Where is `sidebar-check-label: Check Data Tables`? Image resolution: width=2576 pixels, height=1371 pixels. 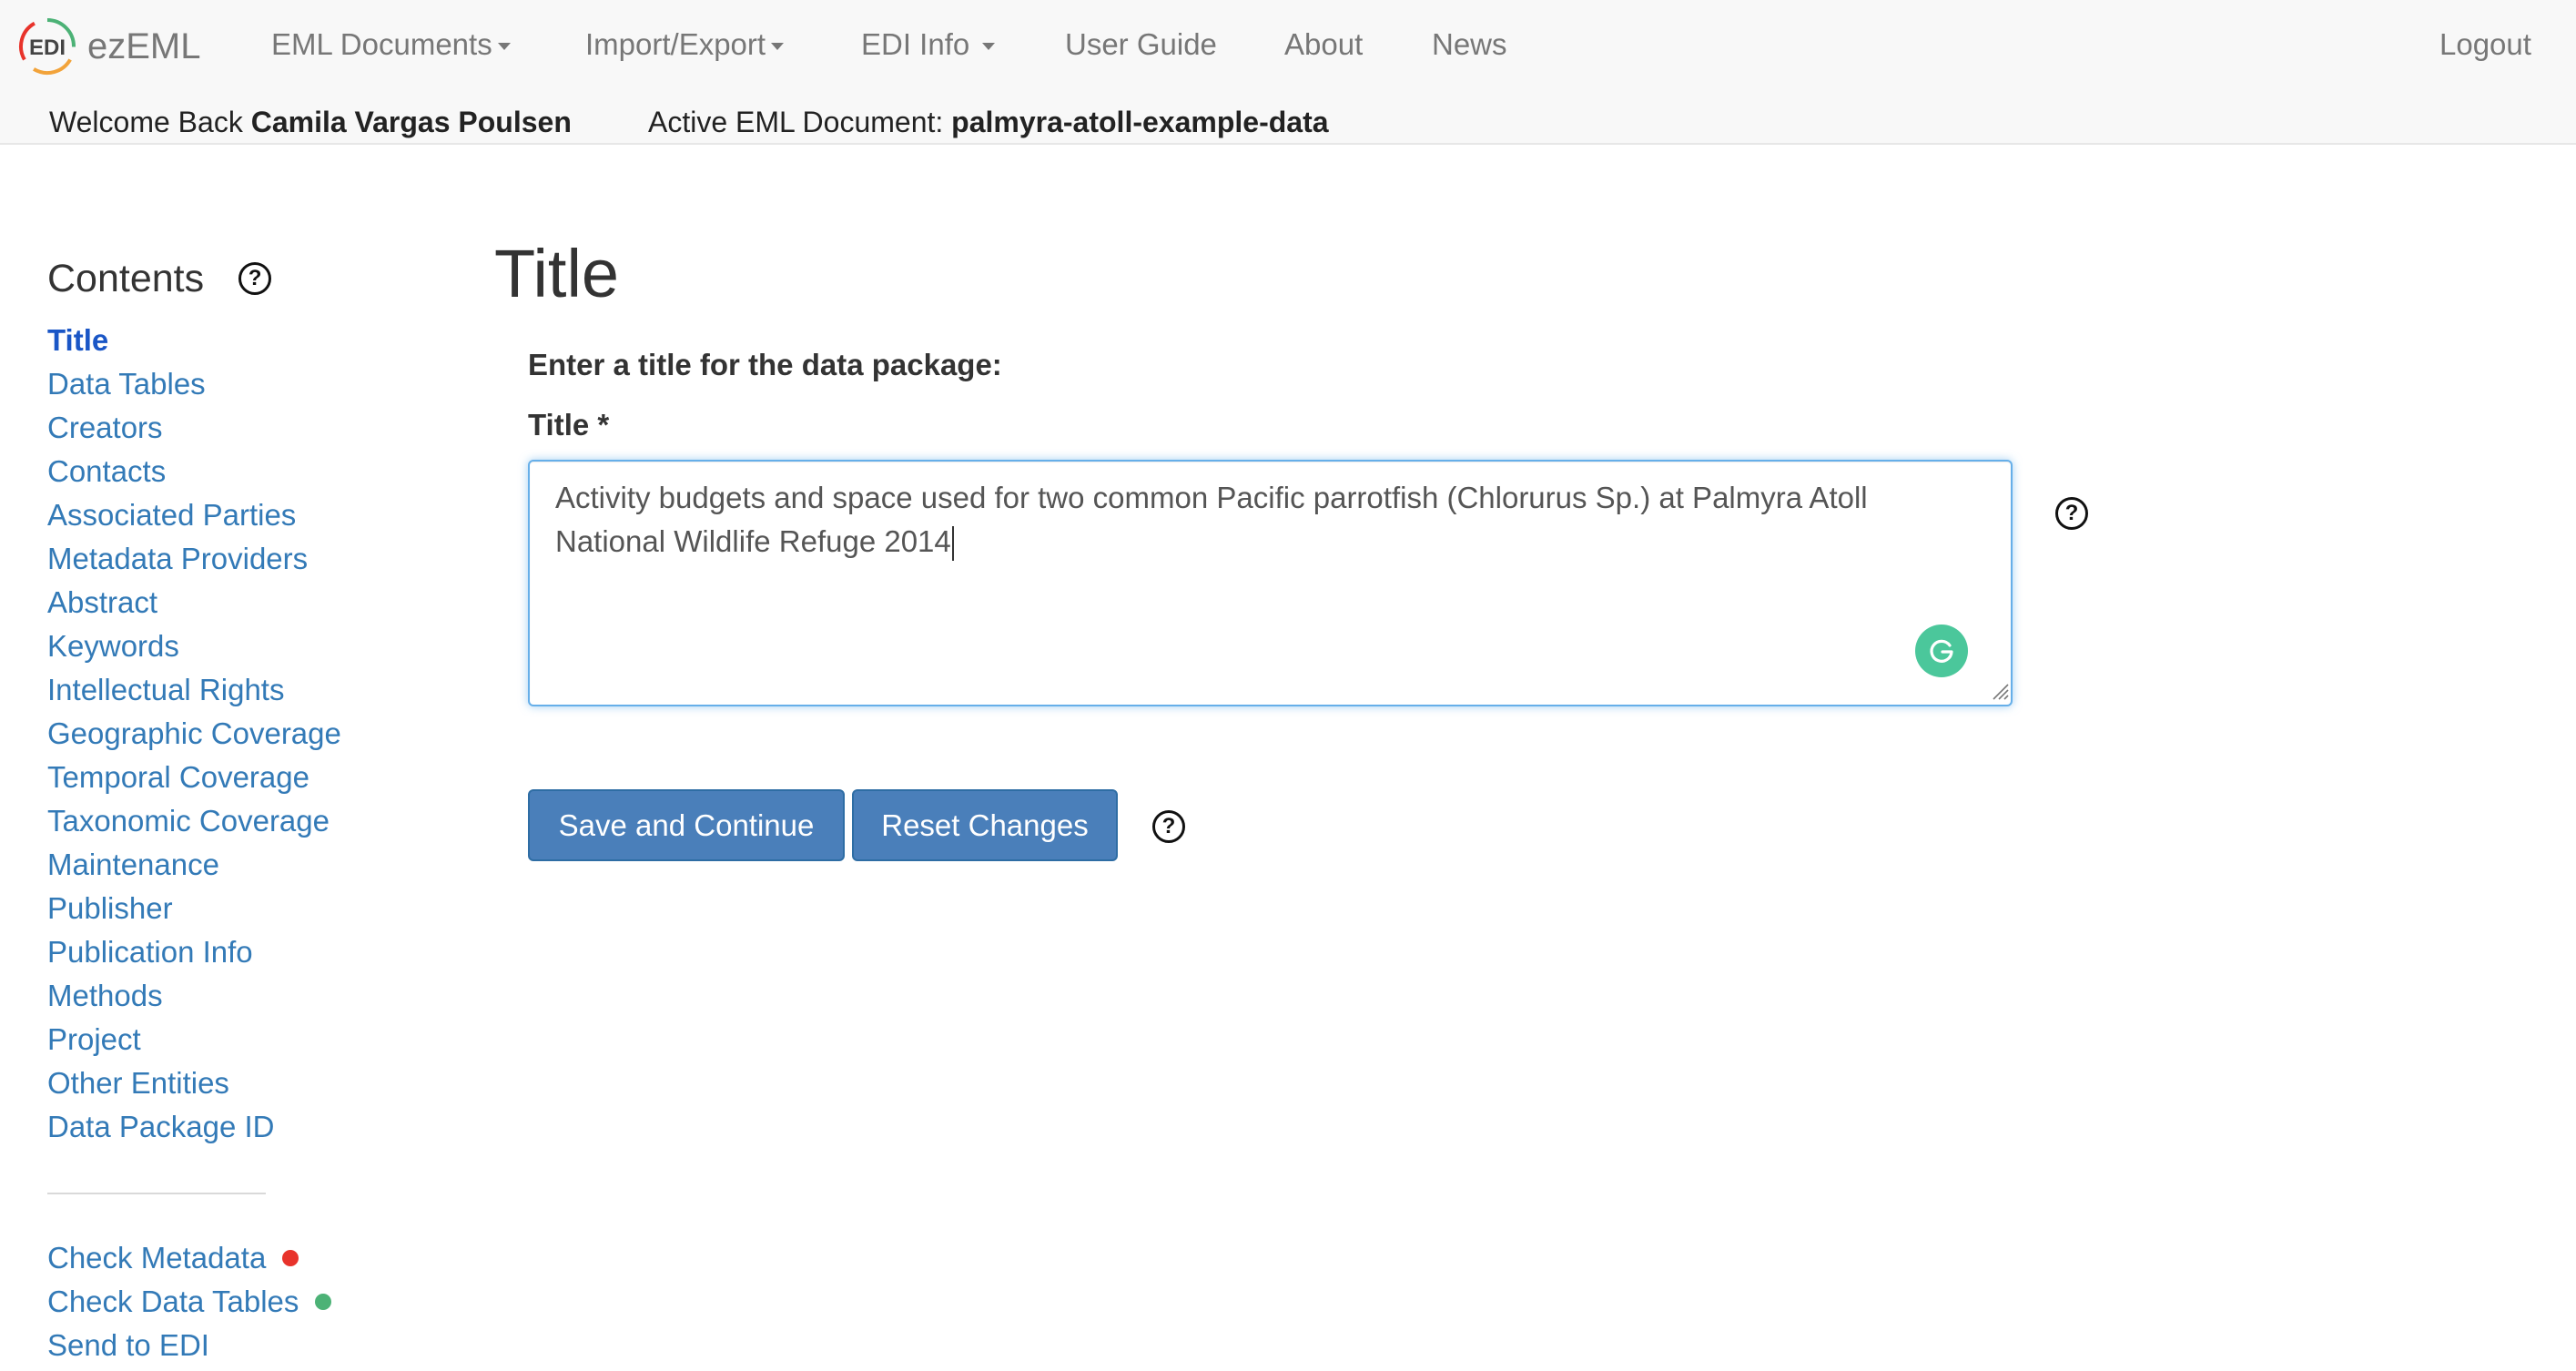
sidebar-check-label: Check Data Tables is located at coordinates (173, 1301).